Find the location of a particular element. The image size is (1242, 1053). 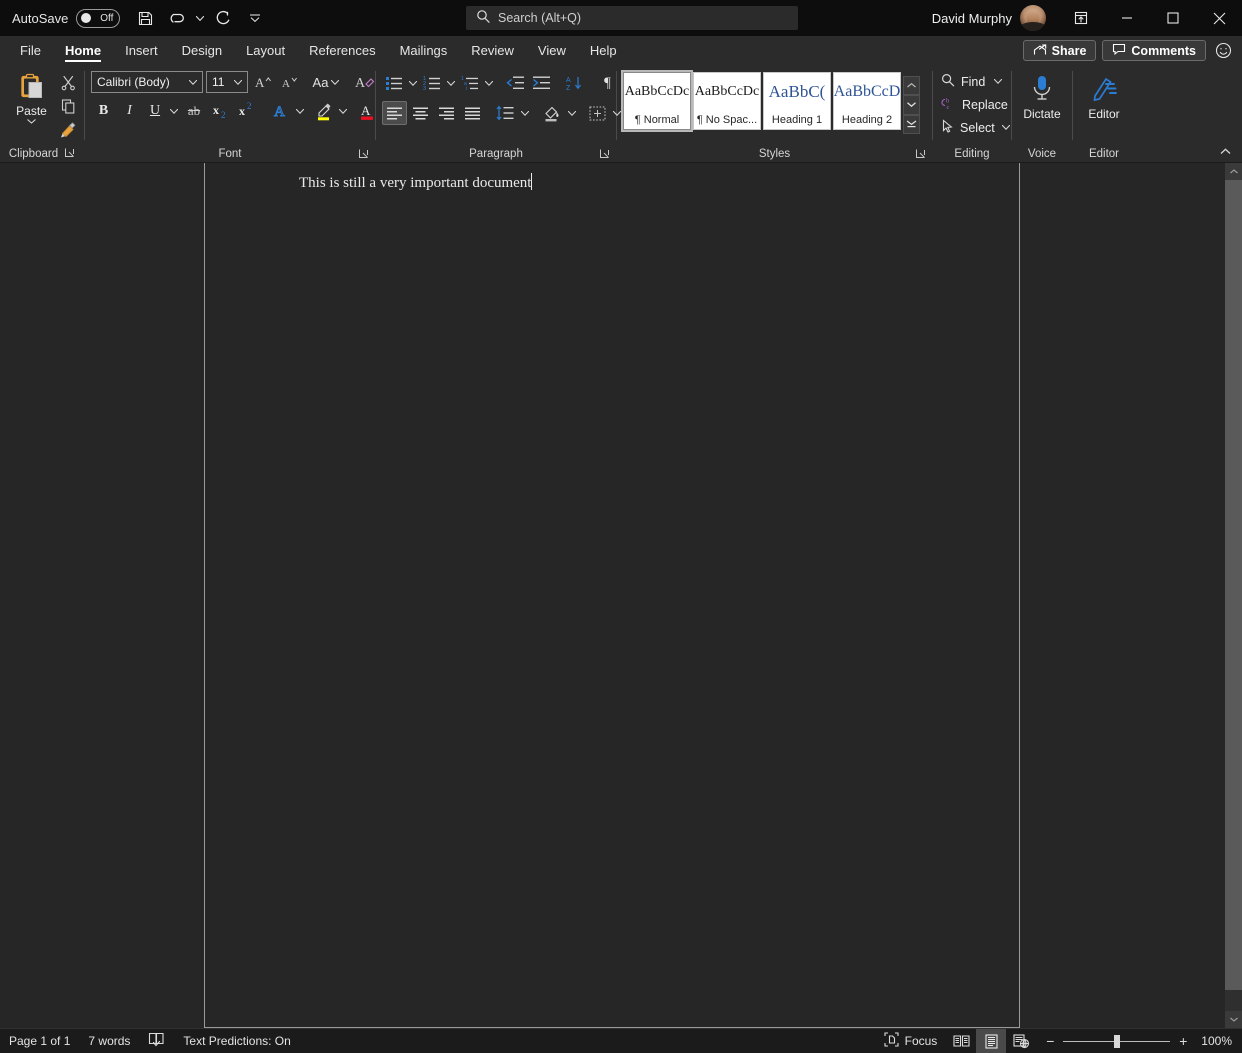

clipboard-dialog-launcher-icon is located at coordinates (69, 154).